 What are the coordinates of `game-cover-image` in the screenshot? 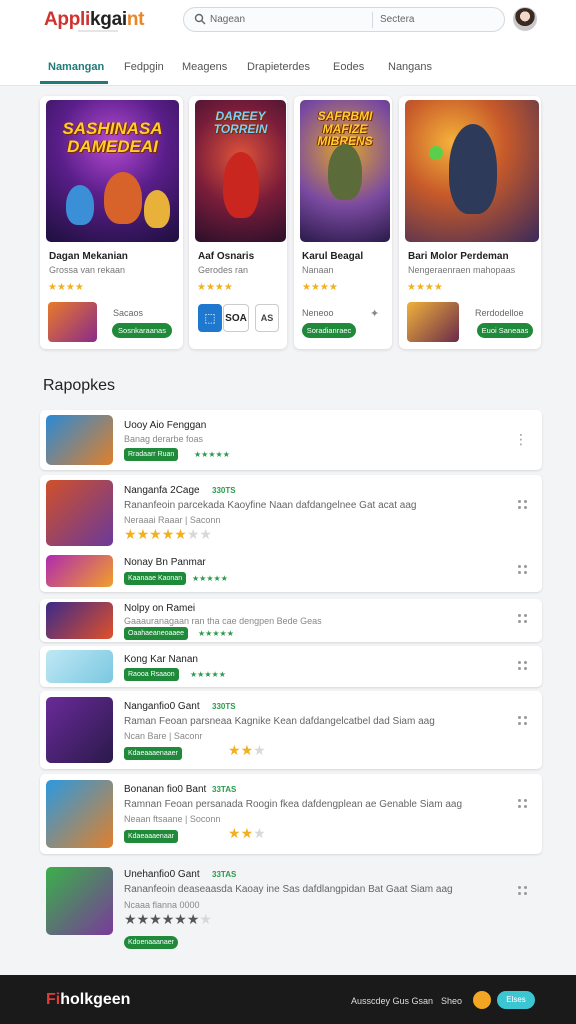 It's located at (472, 171).